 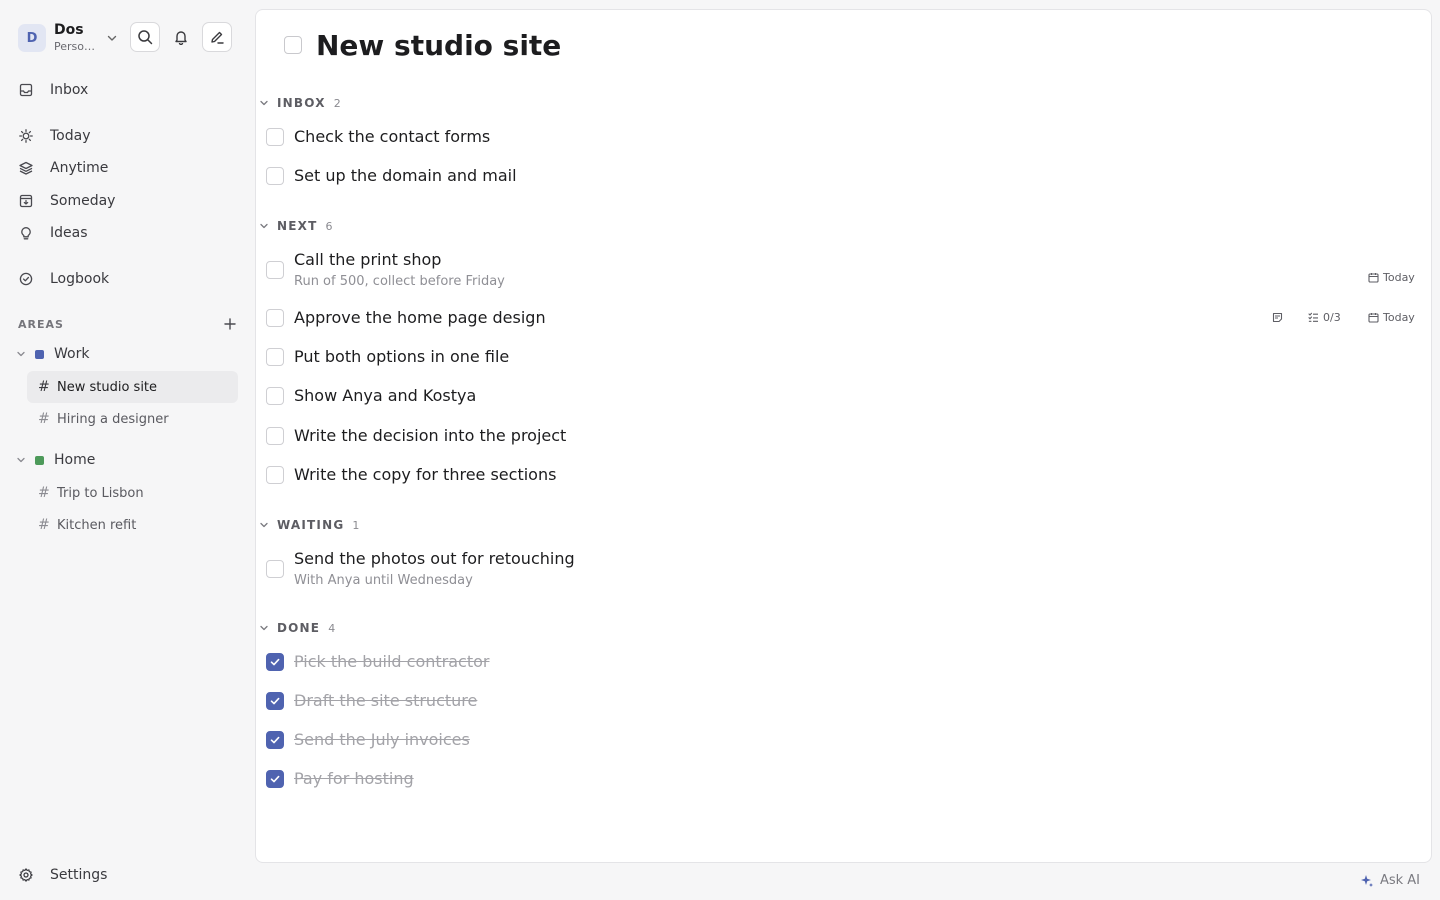 I want to click on checklist-icon, so click(x=1313, y=318).